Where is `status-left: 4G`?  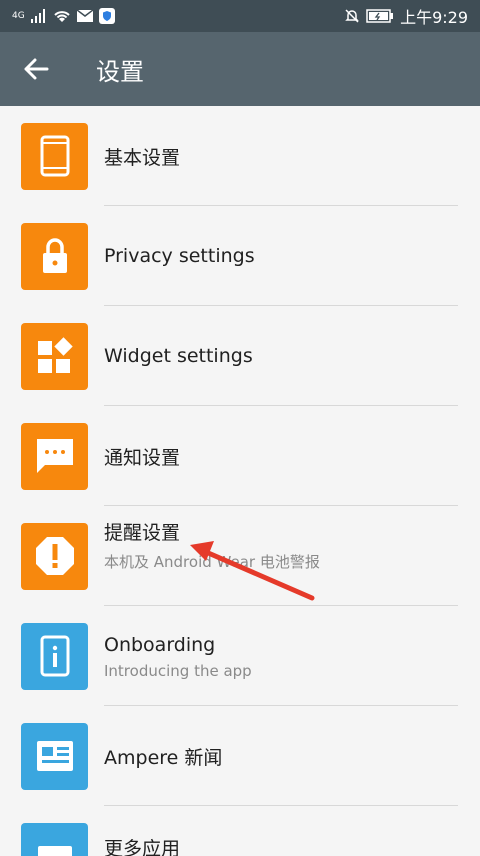
status-left: 4G is located at coordinates (63, 16).